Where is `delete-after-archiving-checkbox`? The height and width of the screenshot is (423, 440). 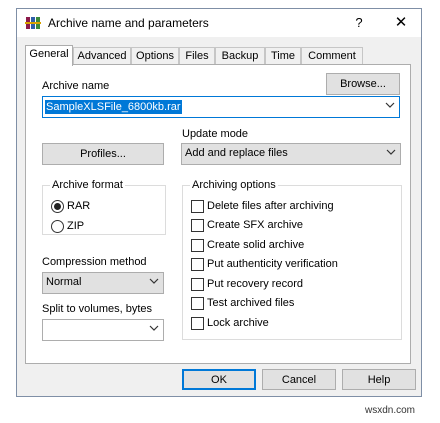 delete-after-archiving-checkbox is located at coordinates (197, 206).